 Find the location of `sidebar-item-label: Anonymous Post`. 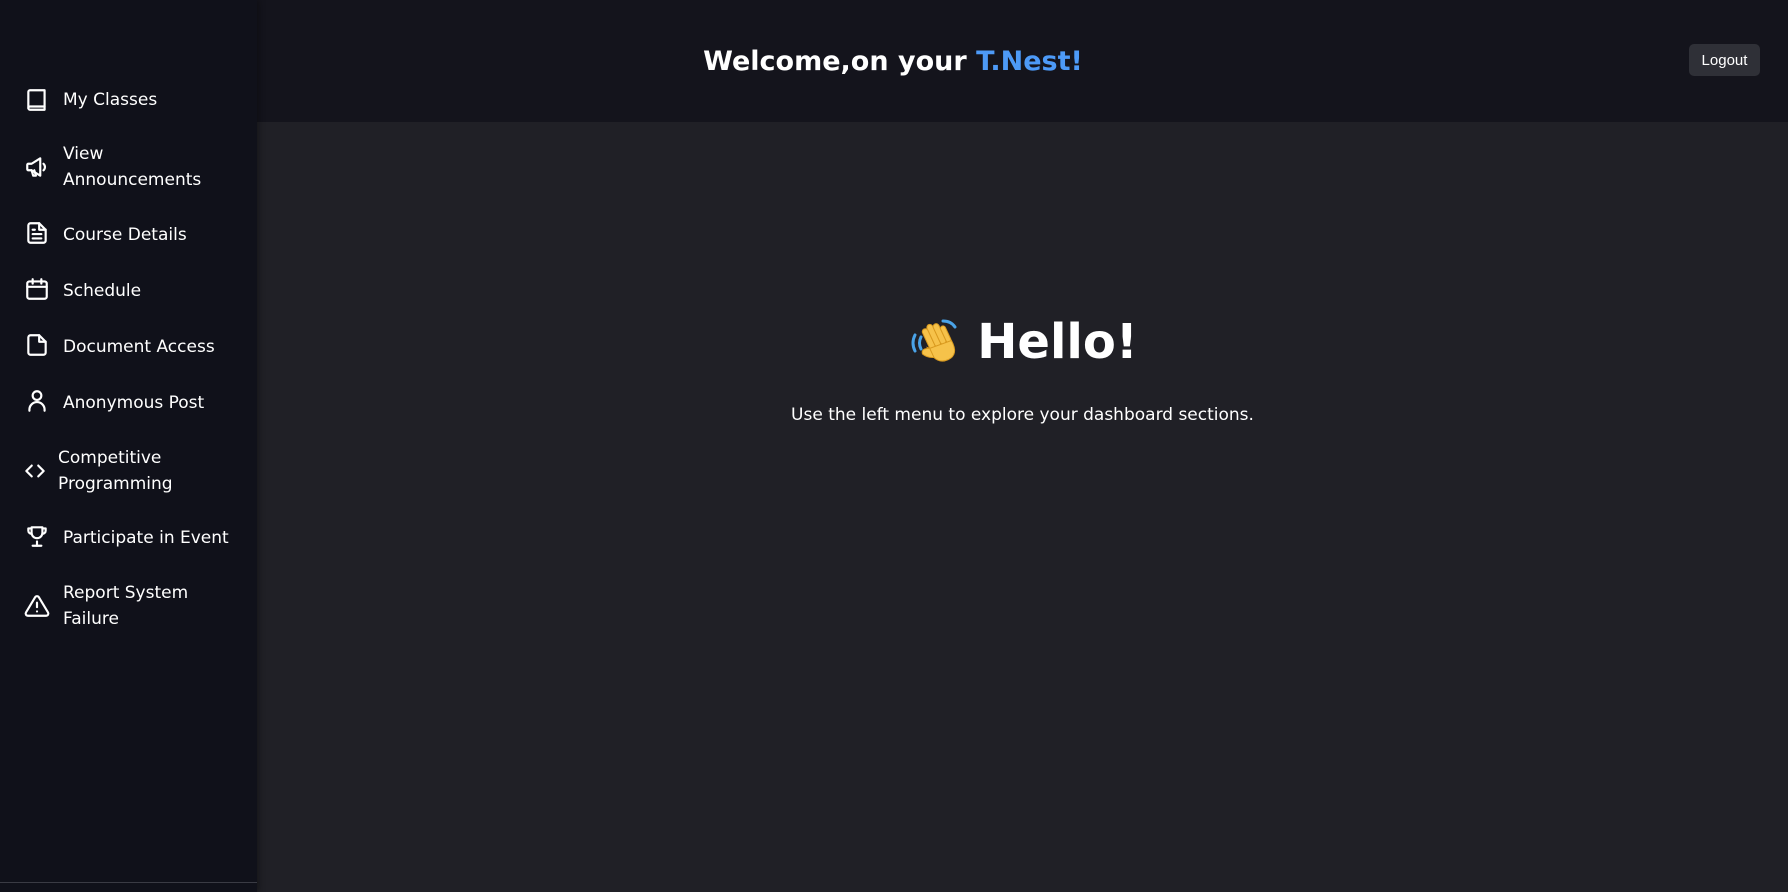

sidebar-item-label: Anonymous Post is located at coordinates (134, 403).